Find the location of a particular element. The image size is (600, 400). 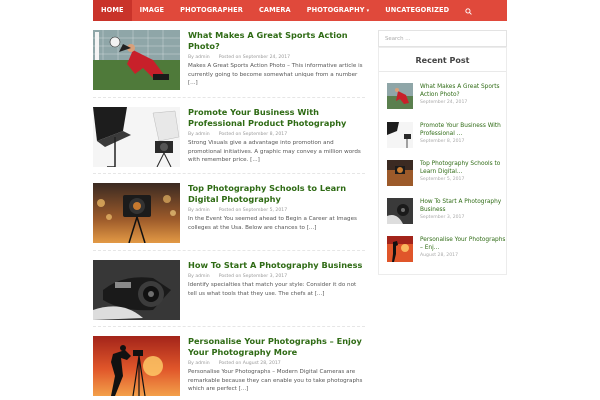

recent-post-title: How To Start A Photography Business is located at coordinates (463, 206).